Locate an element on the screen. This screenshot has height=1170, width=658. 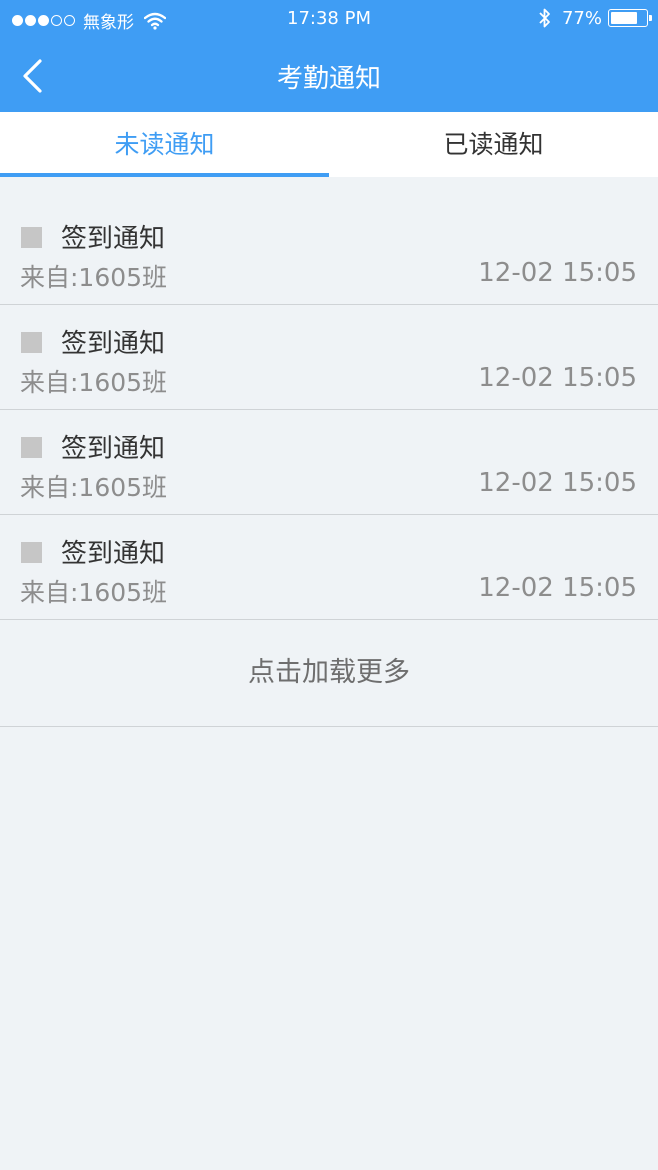
battery-level is located at coordinates (624, 18).